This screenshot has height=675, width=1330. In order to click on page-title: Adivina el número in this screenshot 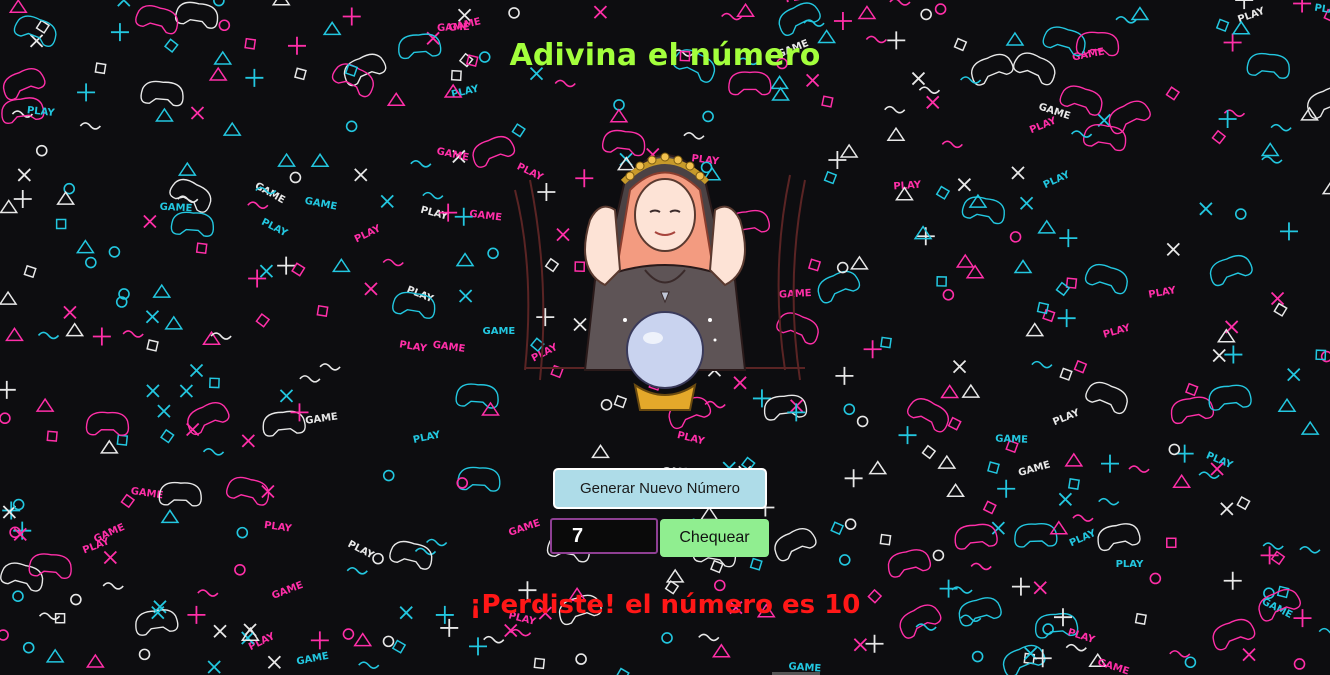, I will do `click(665, 55)`.